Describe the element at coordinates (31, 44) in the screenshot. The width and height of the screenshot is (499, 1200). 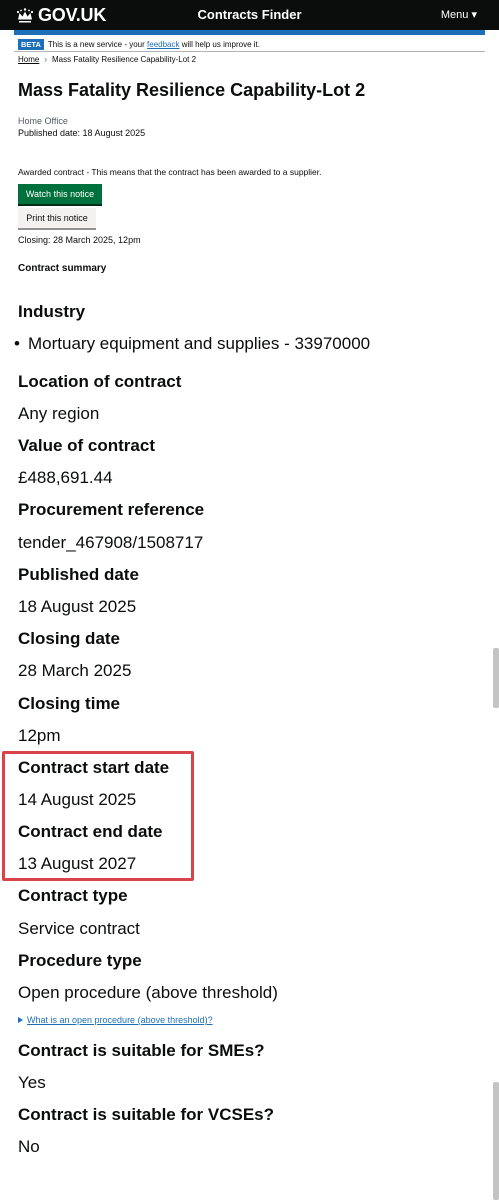
I see `beta-tag: BETA` at that location.